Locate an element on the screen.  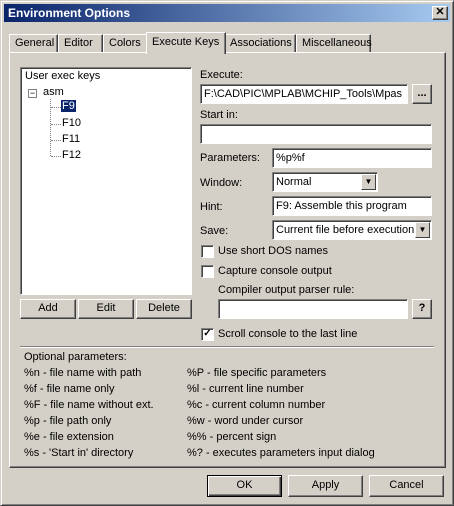
short-dos-label: Use short DOS names is located at coordinates (273, 251).